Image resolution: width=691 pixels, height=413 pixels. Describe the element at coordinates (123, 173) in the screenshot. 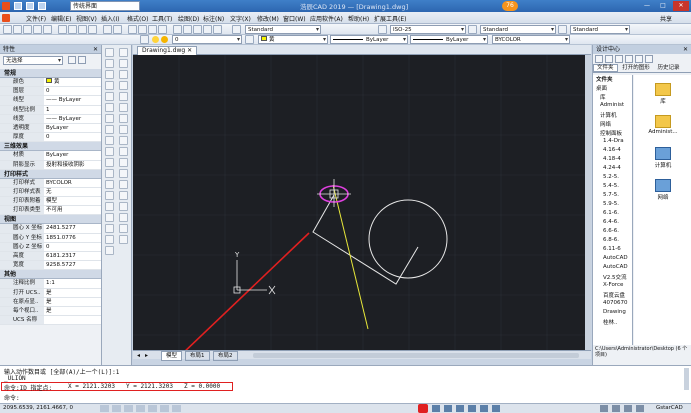

I see `break-tool-icon` at that location.